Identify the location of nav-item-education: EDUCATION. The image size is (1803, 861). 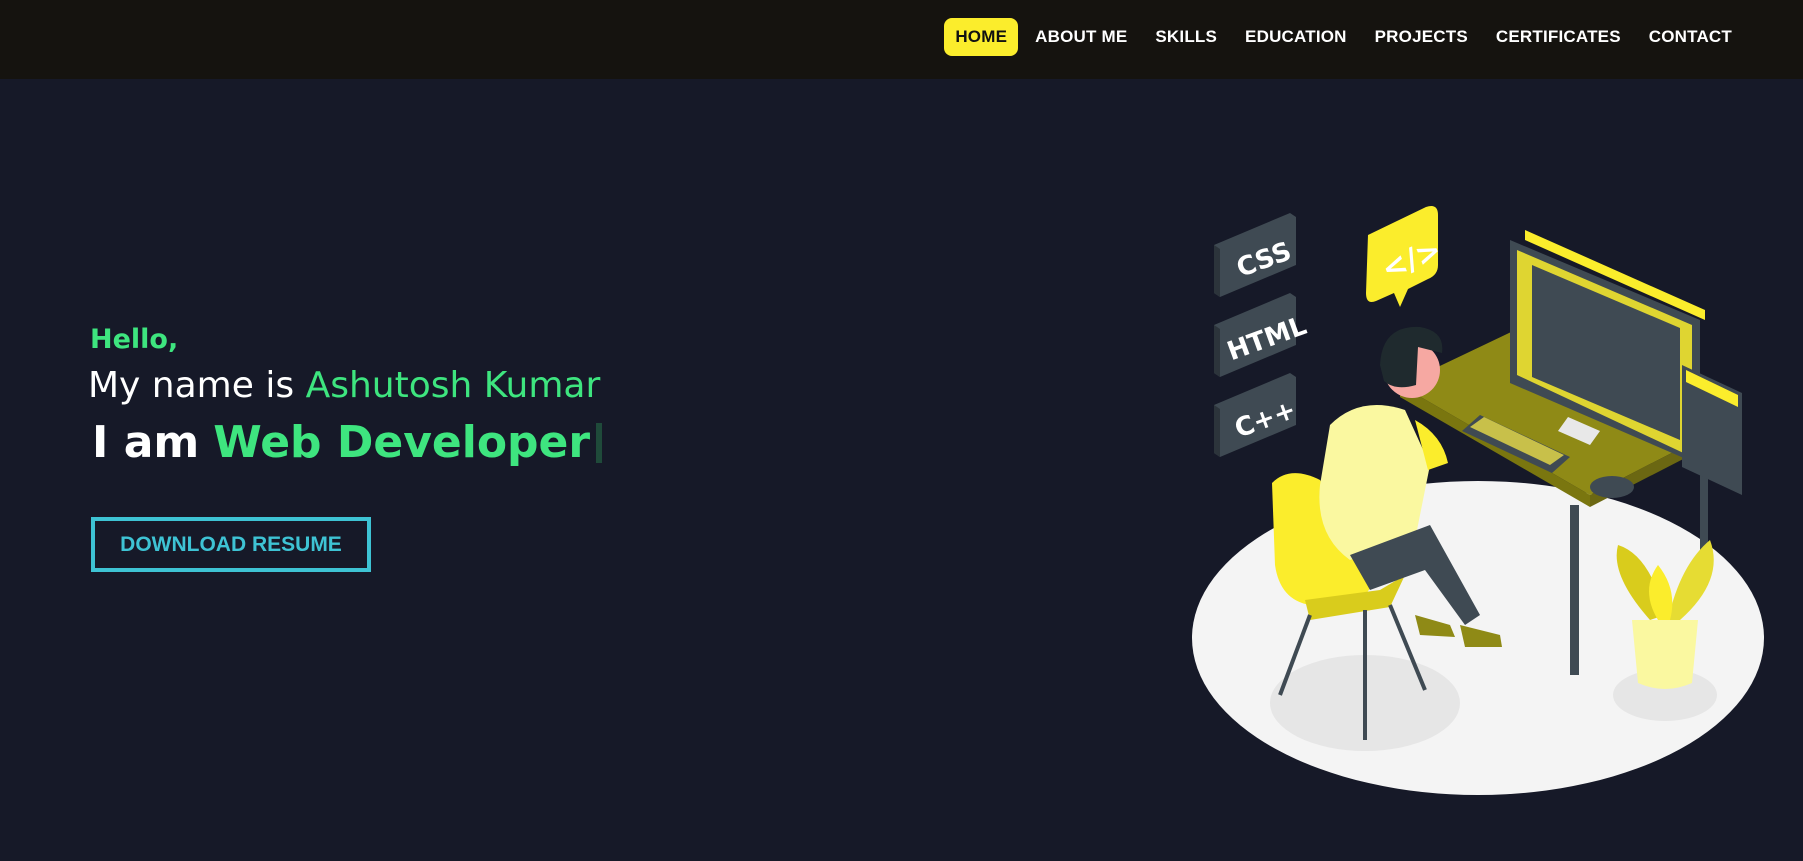
(1296, 37).